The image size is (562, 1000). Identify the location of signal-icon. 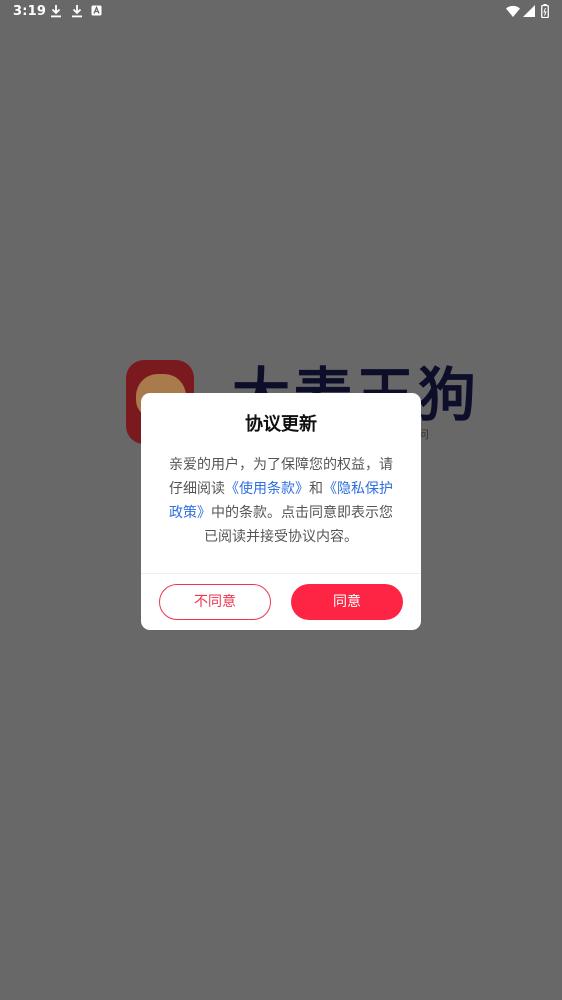
(529, 13).